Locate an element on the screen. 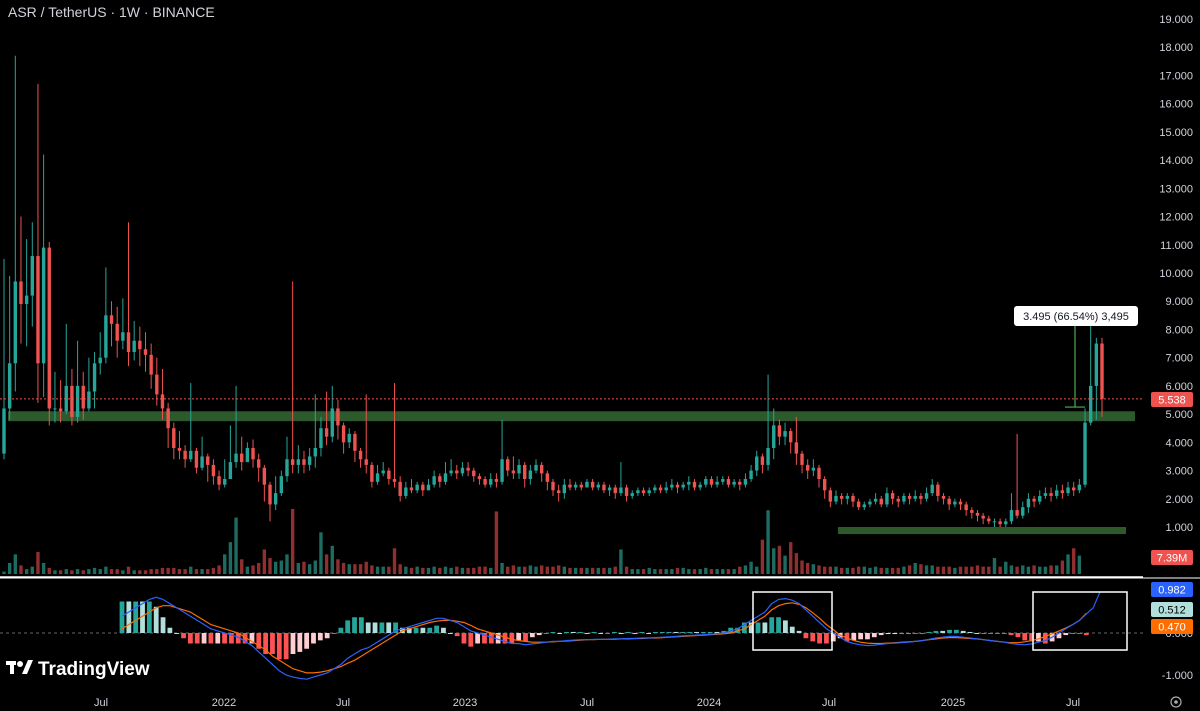 The image size is (1200, 711). histogram-badge-text: 0.512 is located at coordinates (1172, 611).